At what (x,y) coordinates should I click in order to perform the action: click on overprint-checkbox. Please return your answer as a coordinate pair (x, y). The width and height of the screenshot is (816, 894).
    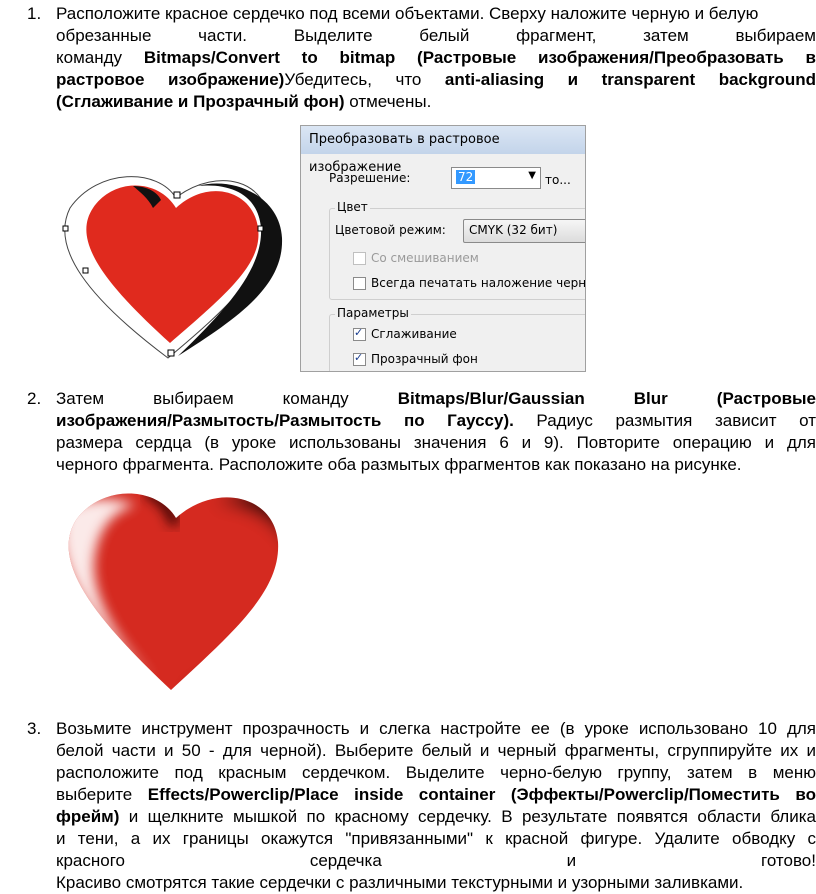
    Looking at the image, I should click on (359, 283).